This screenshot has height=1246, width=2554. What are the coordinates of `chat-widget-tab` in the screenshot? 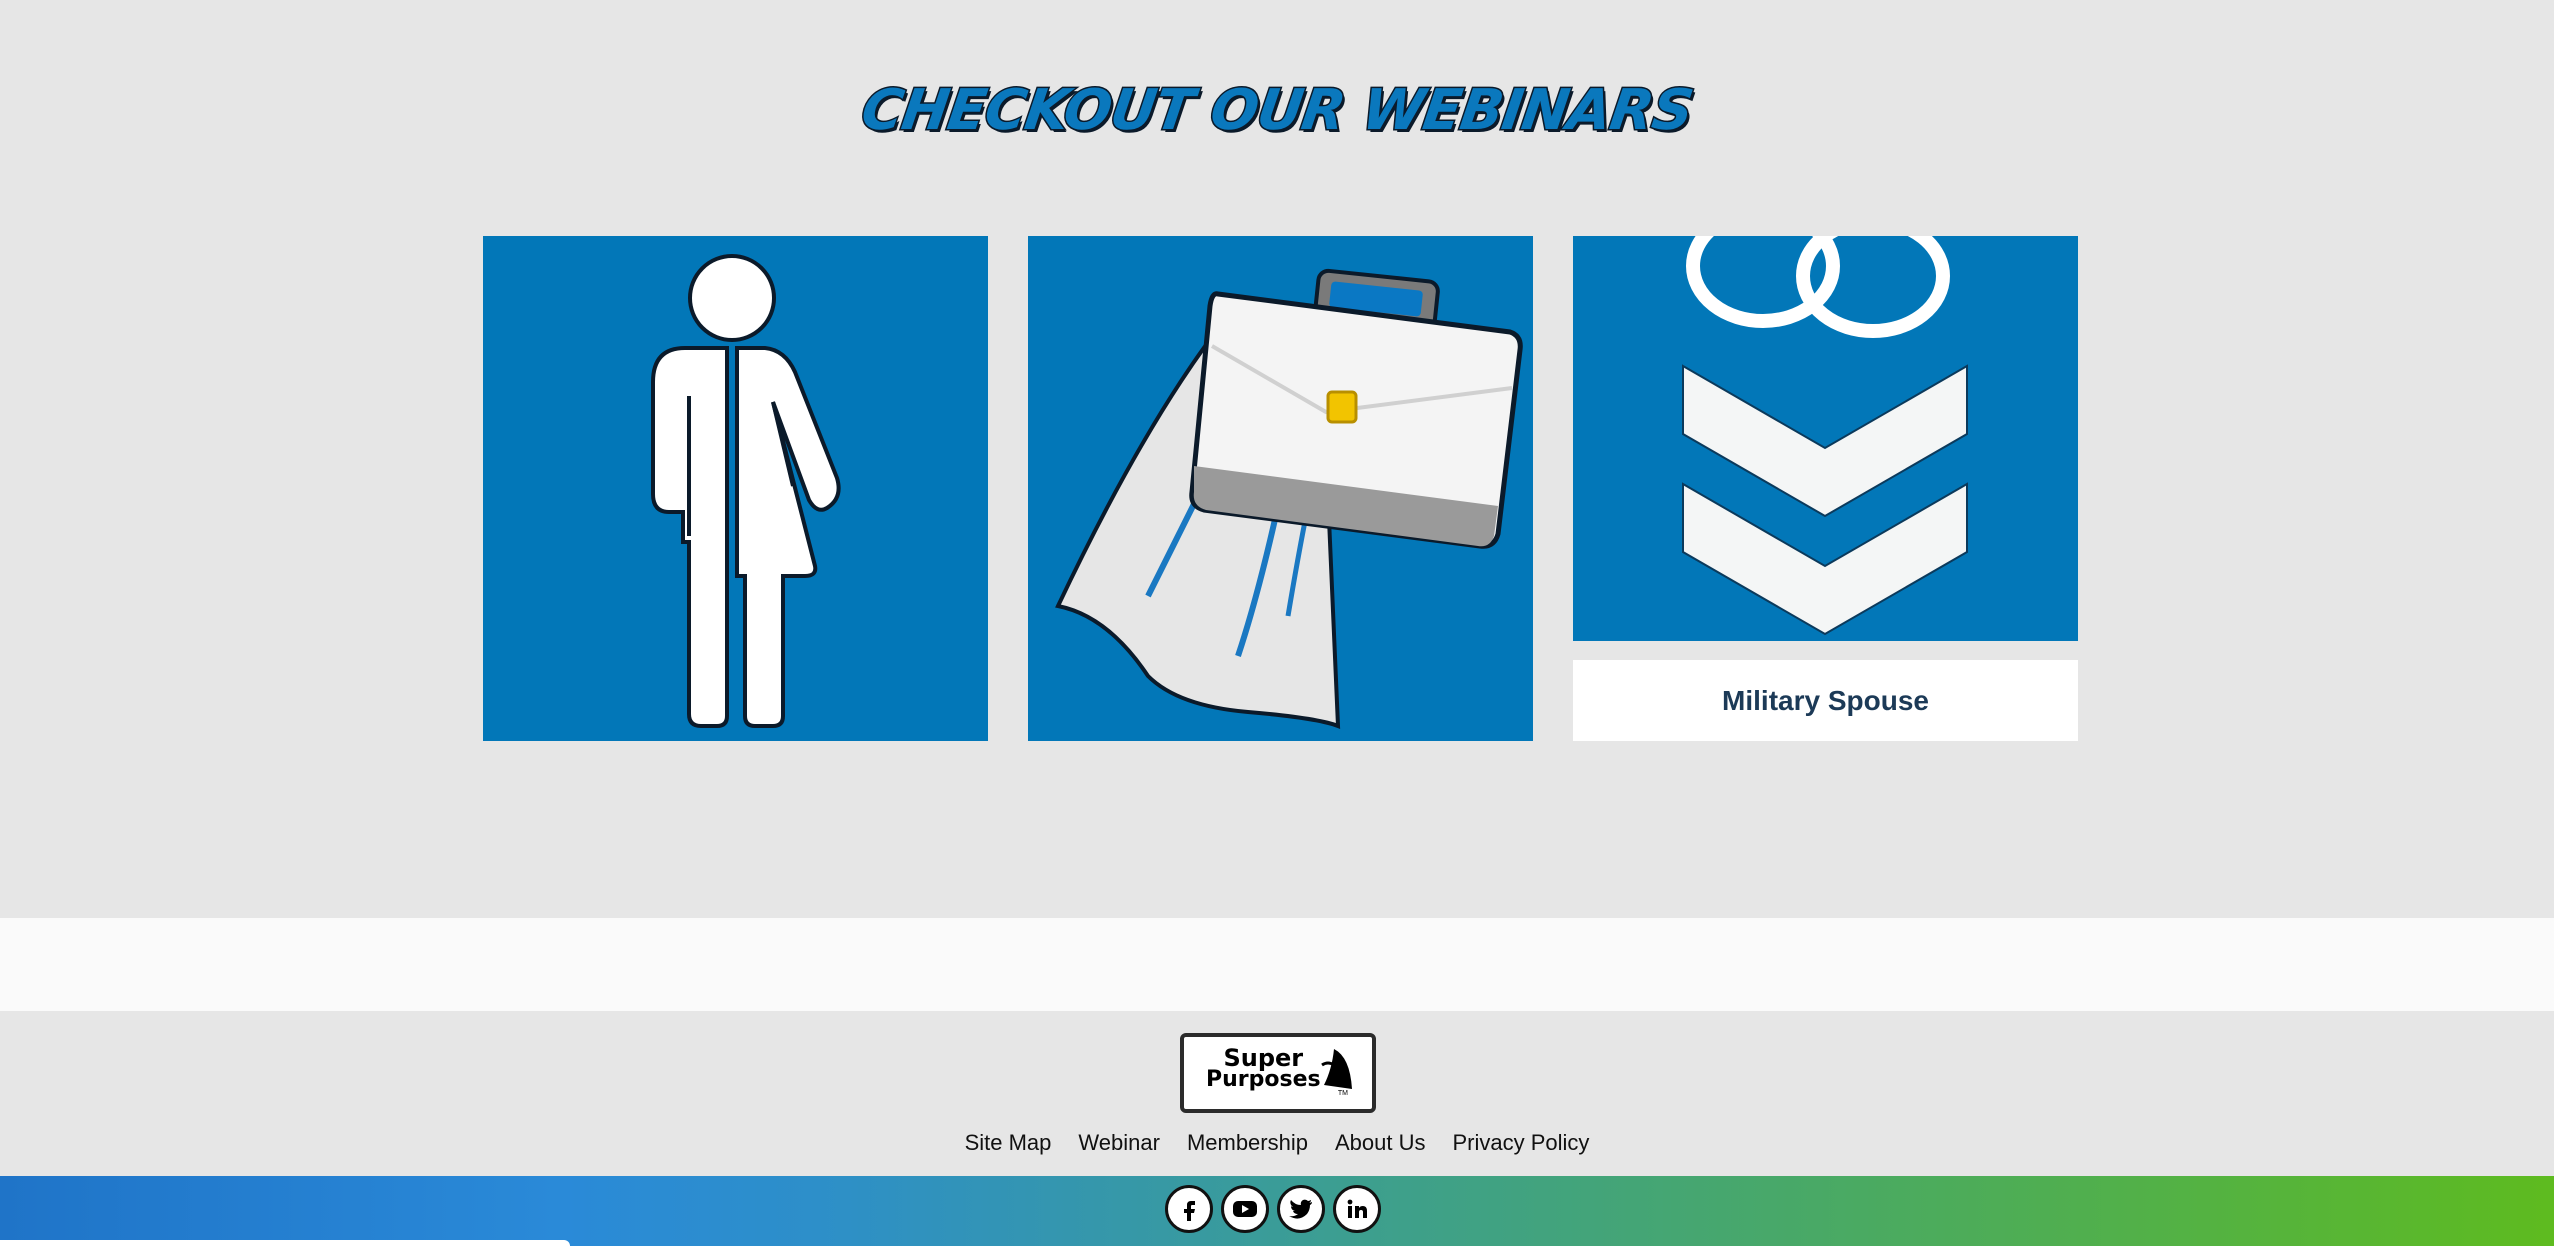 It's located at (285, 1243).